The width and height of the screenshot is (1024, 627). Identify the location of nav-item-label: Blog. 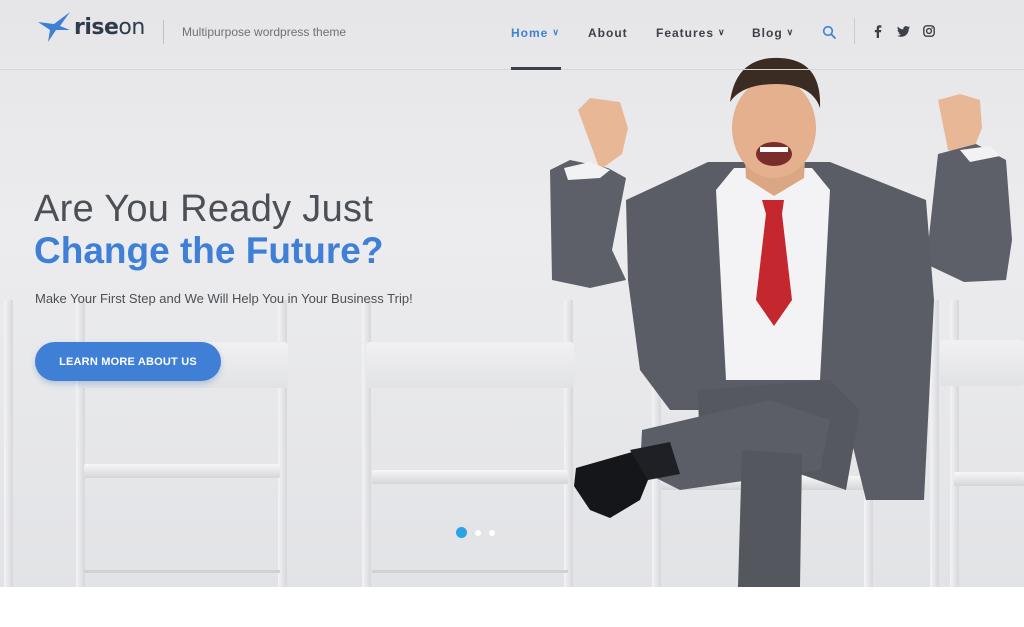
(767, 33).